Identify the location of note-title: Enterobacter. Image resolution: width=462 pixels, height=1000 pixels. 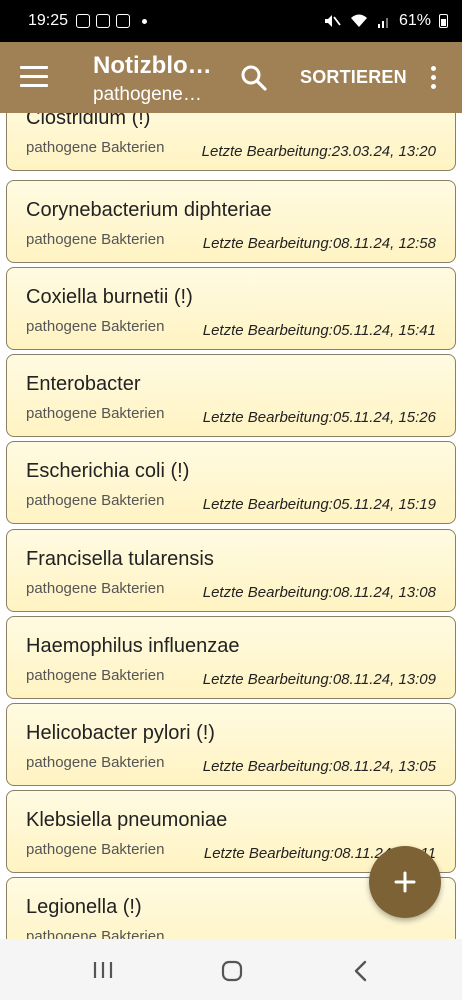
(83, 384).